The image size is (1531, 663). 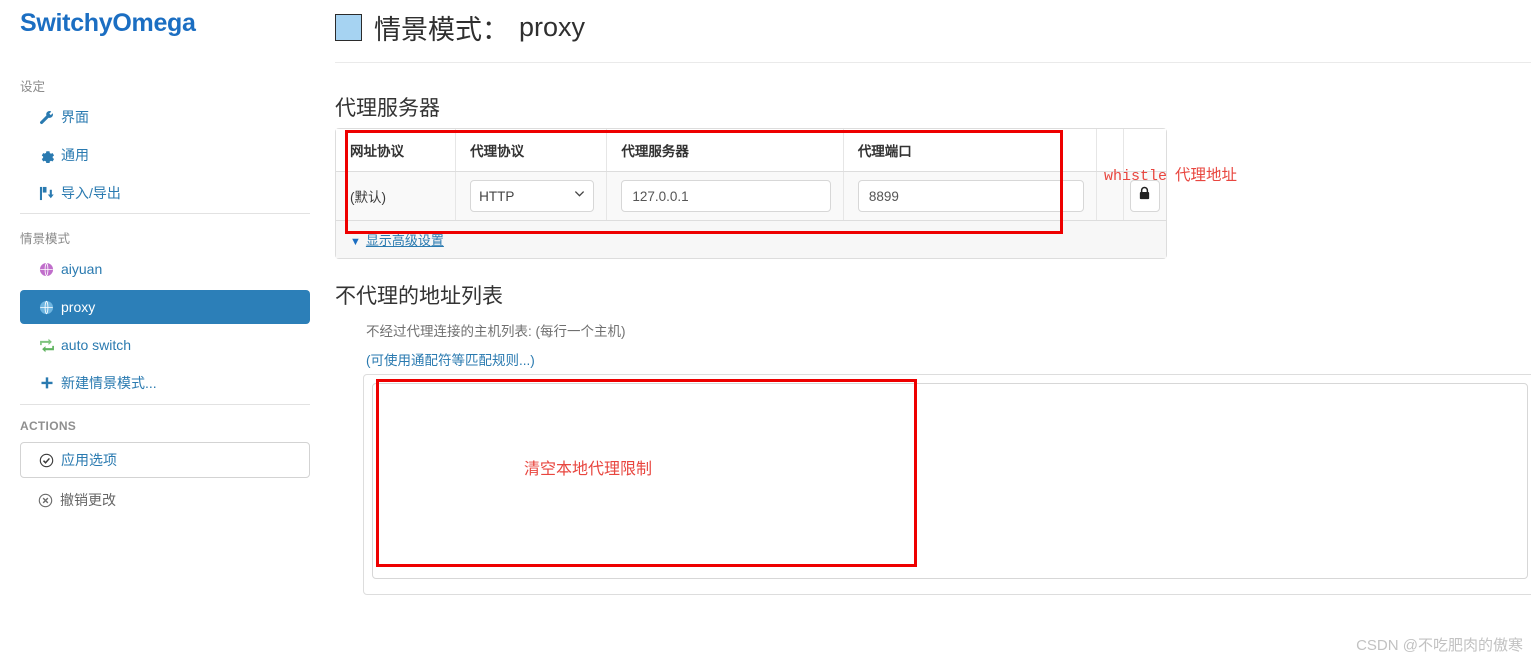 What do you see at coordinates (46, 155) in the screenshot?
I see `gear-icon` at bounding box center [46, 155].